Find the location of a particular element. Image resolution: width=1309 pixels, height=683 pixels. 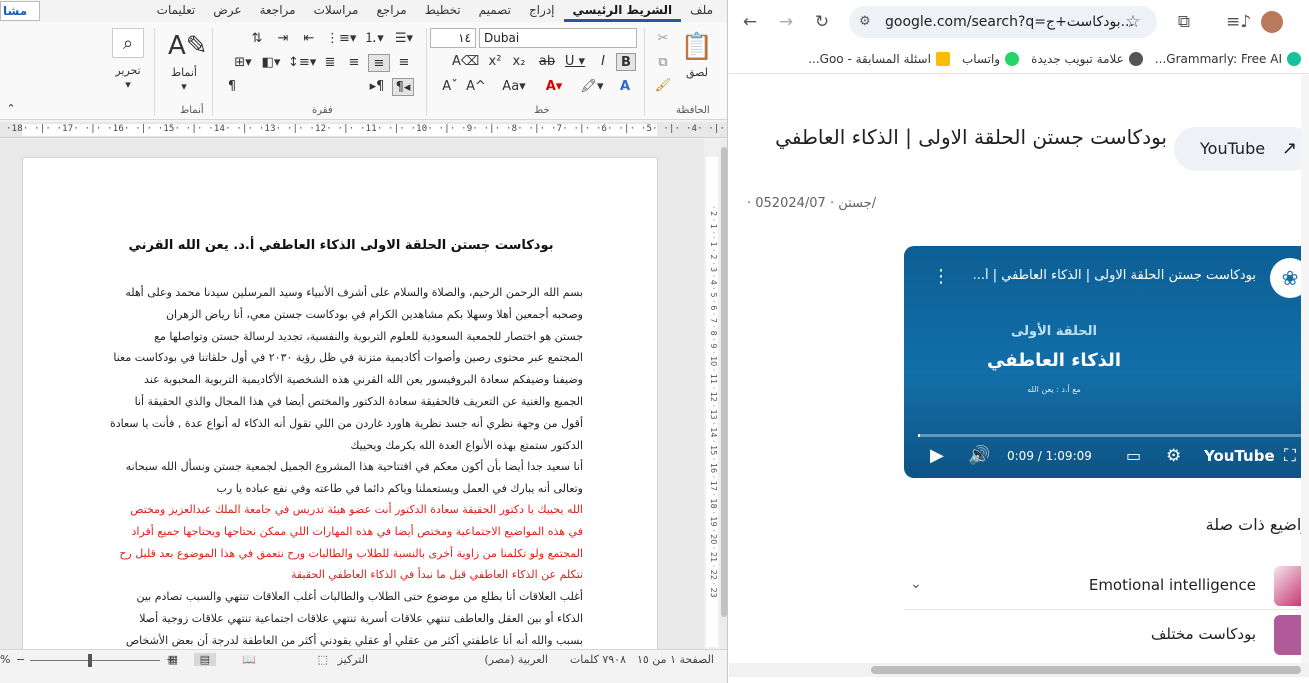

site-info-icon: ⚙ is located at coordinates (865, 22).